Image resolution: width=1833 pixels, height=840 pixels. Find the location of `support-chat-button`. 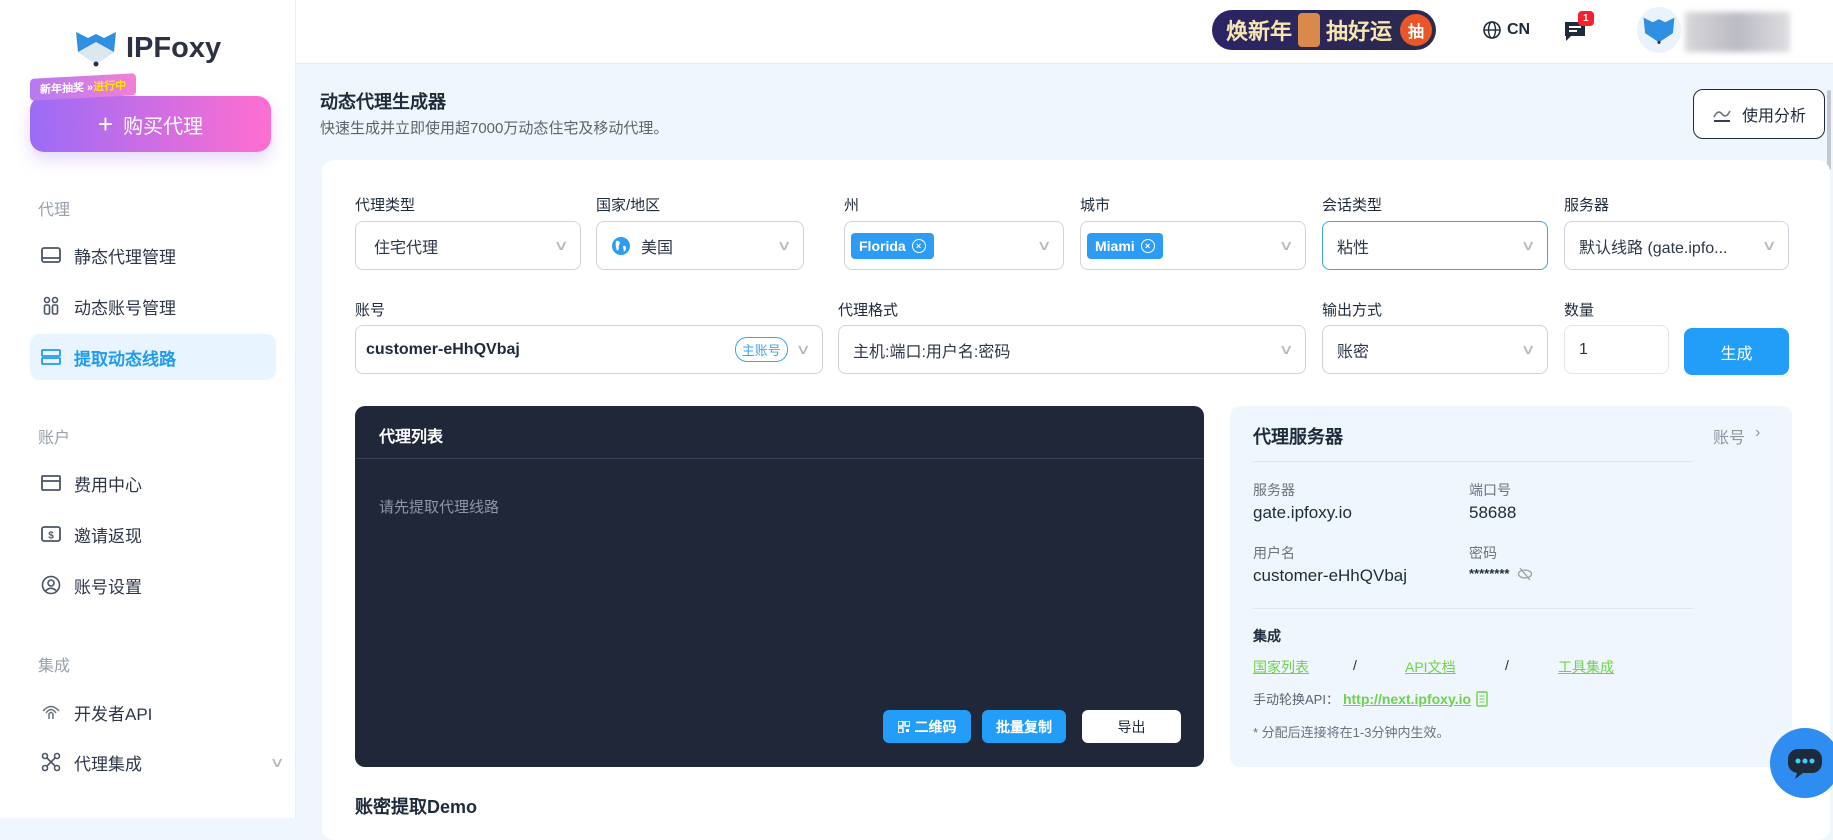

support-chat-button is located at coordinates (1801, 763).